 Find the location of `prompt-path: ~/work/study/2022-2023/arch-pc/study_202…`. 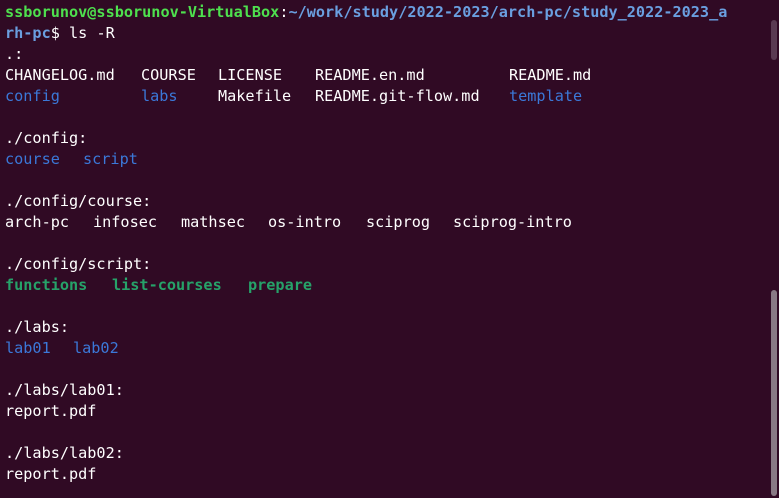

prompt-path: ~/work/study/2022-2023/arch-pc/study_202… is located at coordinates (508, 12).